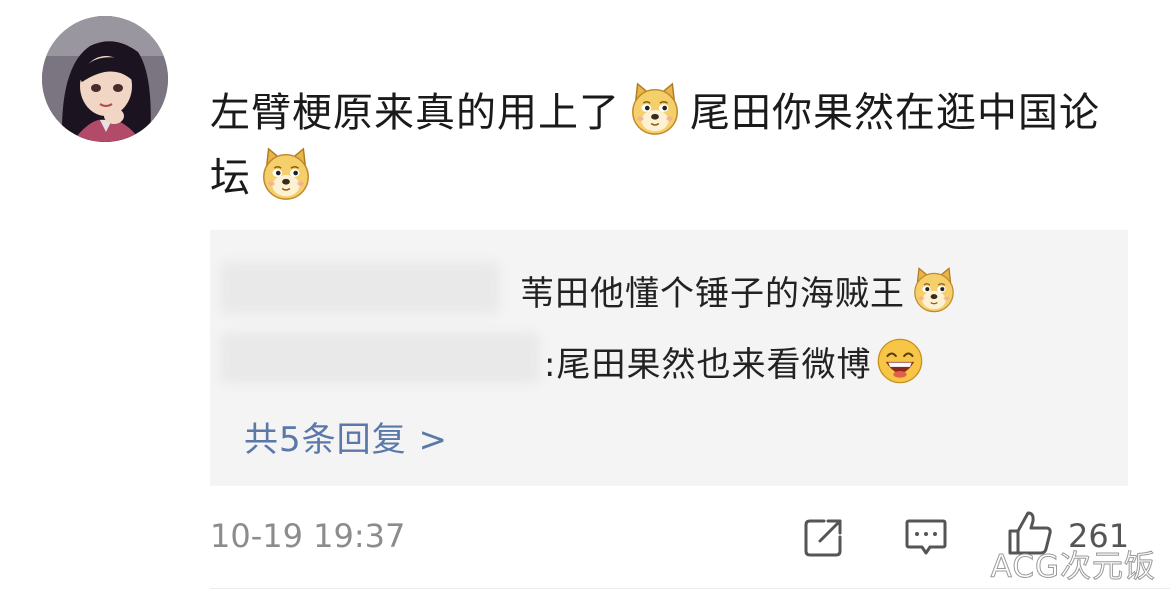 Image resolution: width=1170 pixels, height=600 pixels. I want to click on laughing-emoji-icon, so click(900, 361).